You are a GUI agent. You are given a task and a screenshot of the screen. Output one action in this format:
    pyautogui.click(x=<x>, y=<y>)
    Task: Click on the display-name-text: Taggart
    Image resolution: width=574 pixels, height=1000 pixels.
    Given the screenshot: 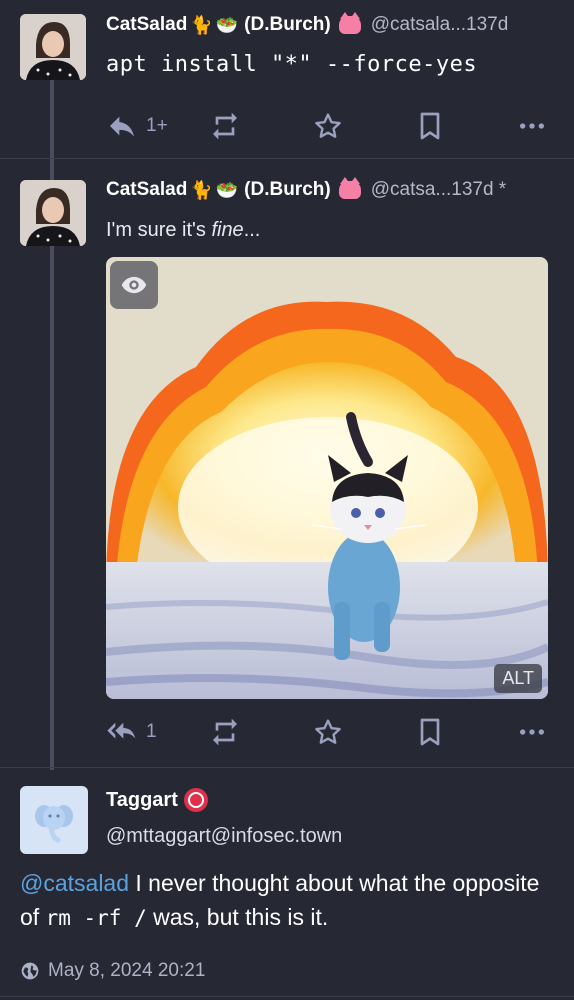 What is the action you would take?
    pyautogui.click(x=142, y=799)
    